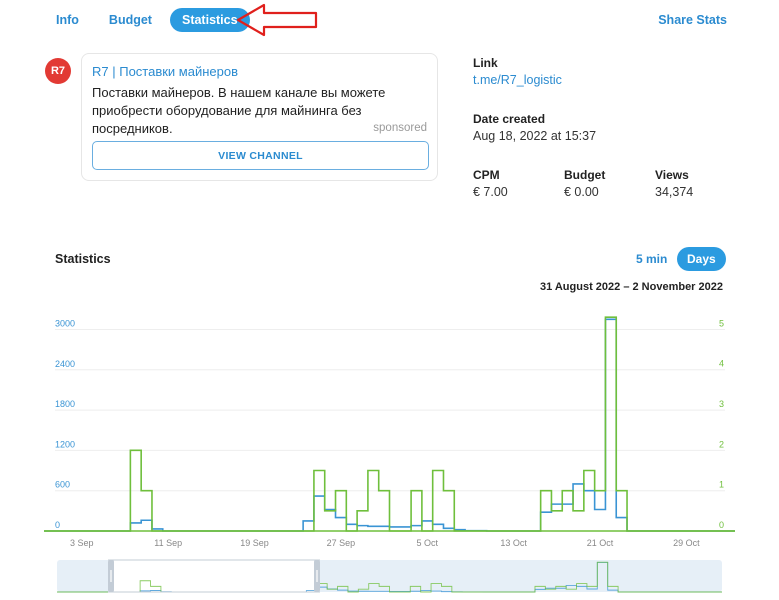 This screenshot has width=779, height=600. What do you see at coordinates (168, 543) in the screenshot?
I see `x-tick-label: 11 Sep` at bounding box center [168, 543].